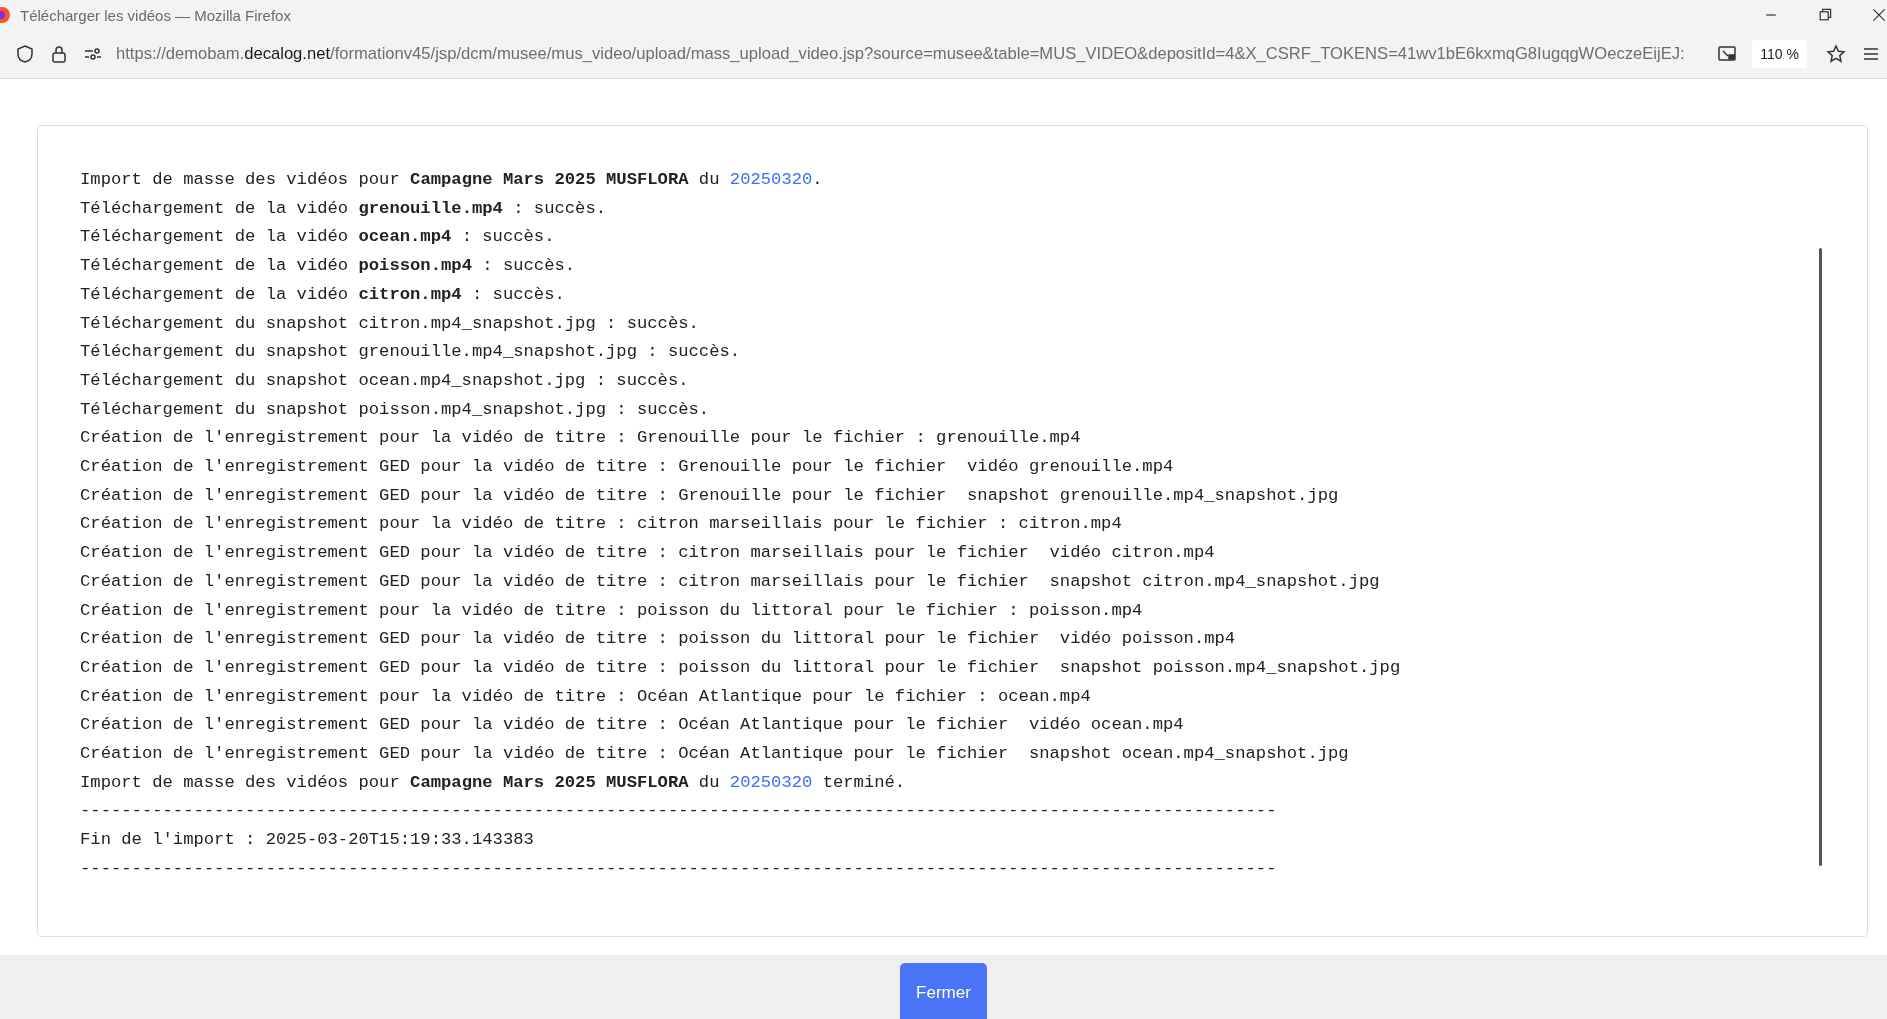  What do you see at coordinates (493, 782) in the screenshot?
I see `log-line: Import de masse des vidéos pour Campagne Mars 2025 MUSFLORA du 20250320 terminé.` at bounding box center [493, 782].